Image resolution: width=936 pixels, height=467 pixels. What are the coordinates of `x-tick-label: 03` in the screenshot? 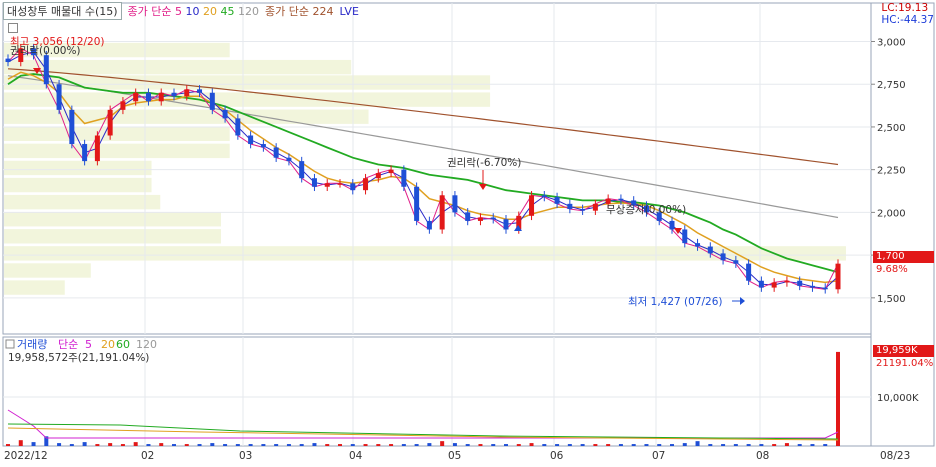 It's located at (245, 456).